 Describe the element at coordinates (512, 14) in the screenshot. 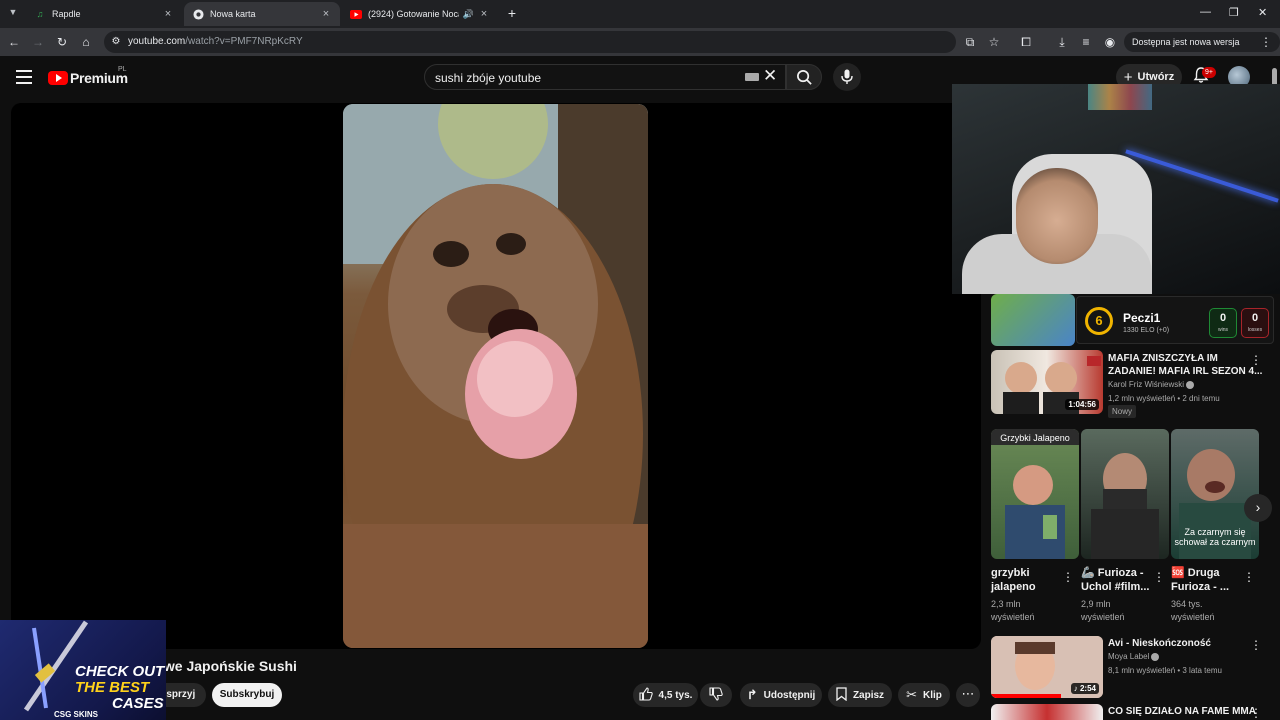

I see `new-tab-button: +` at that location.